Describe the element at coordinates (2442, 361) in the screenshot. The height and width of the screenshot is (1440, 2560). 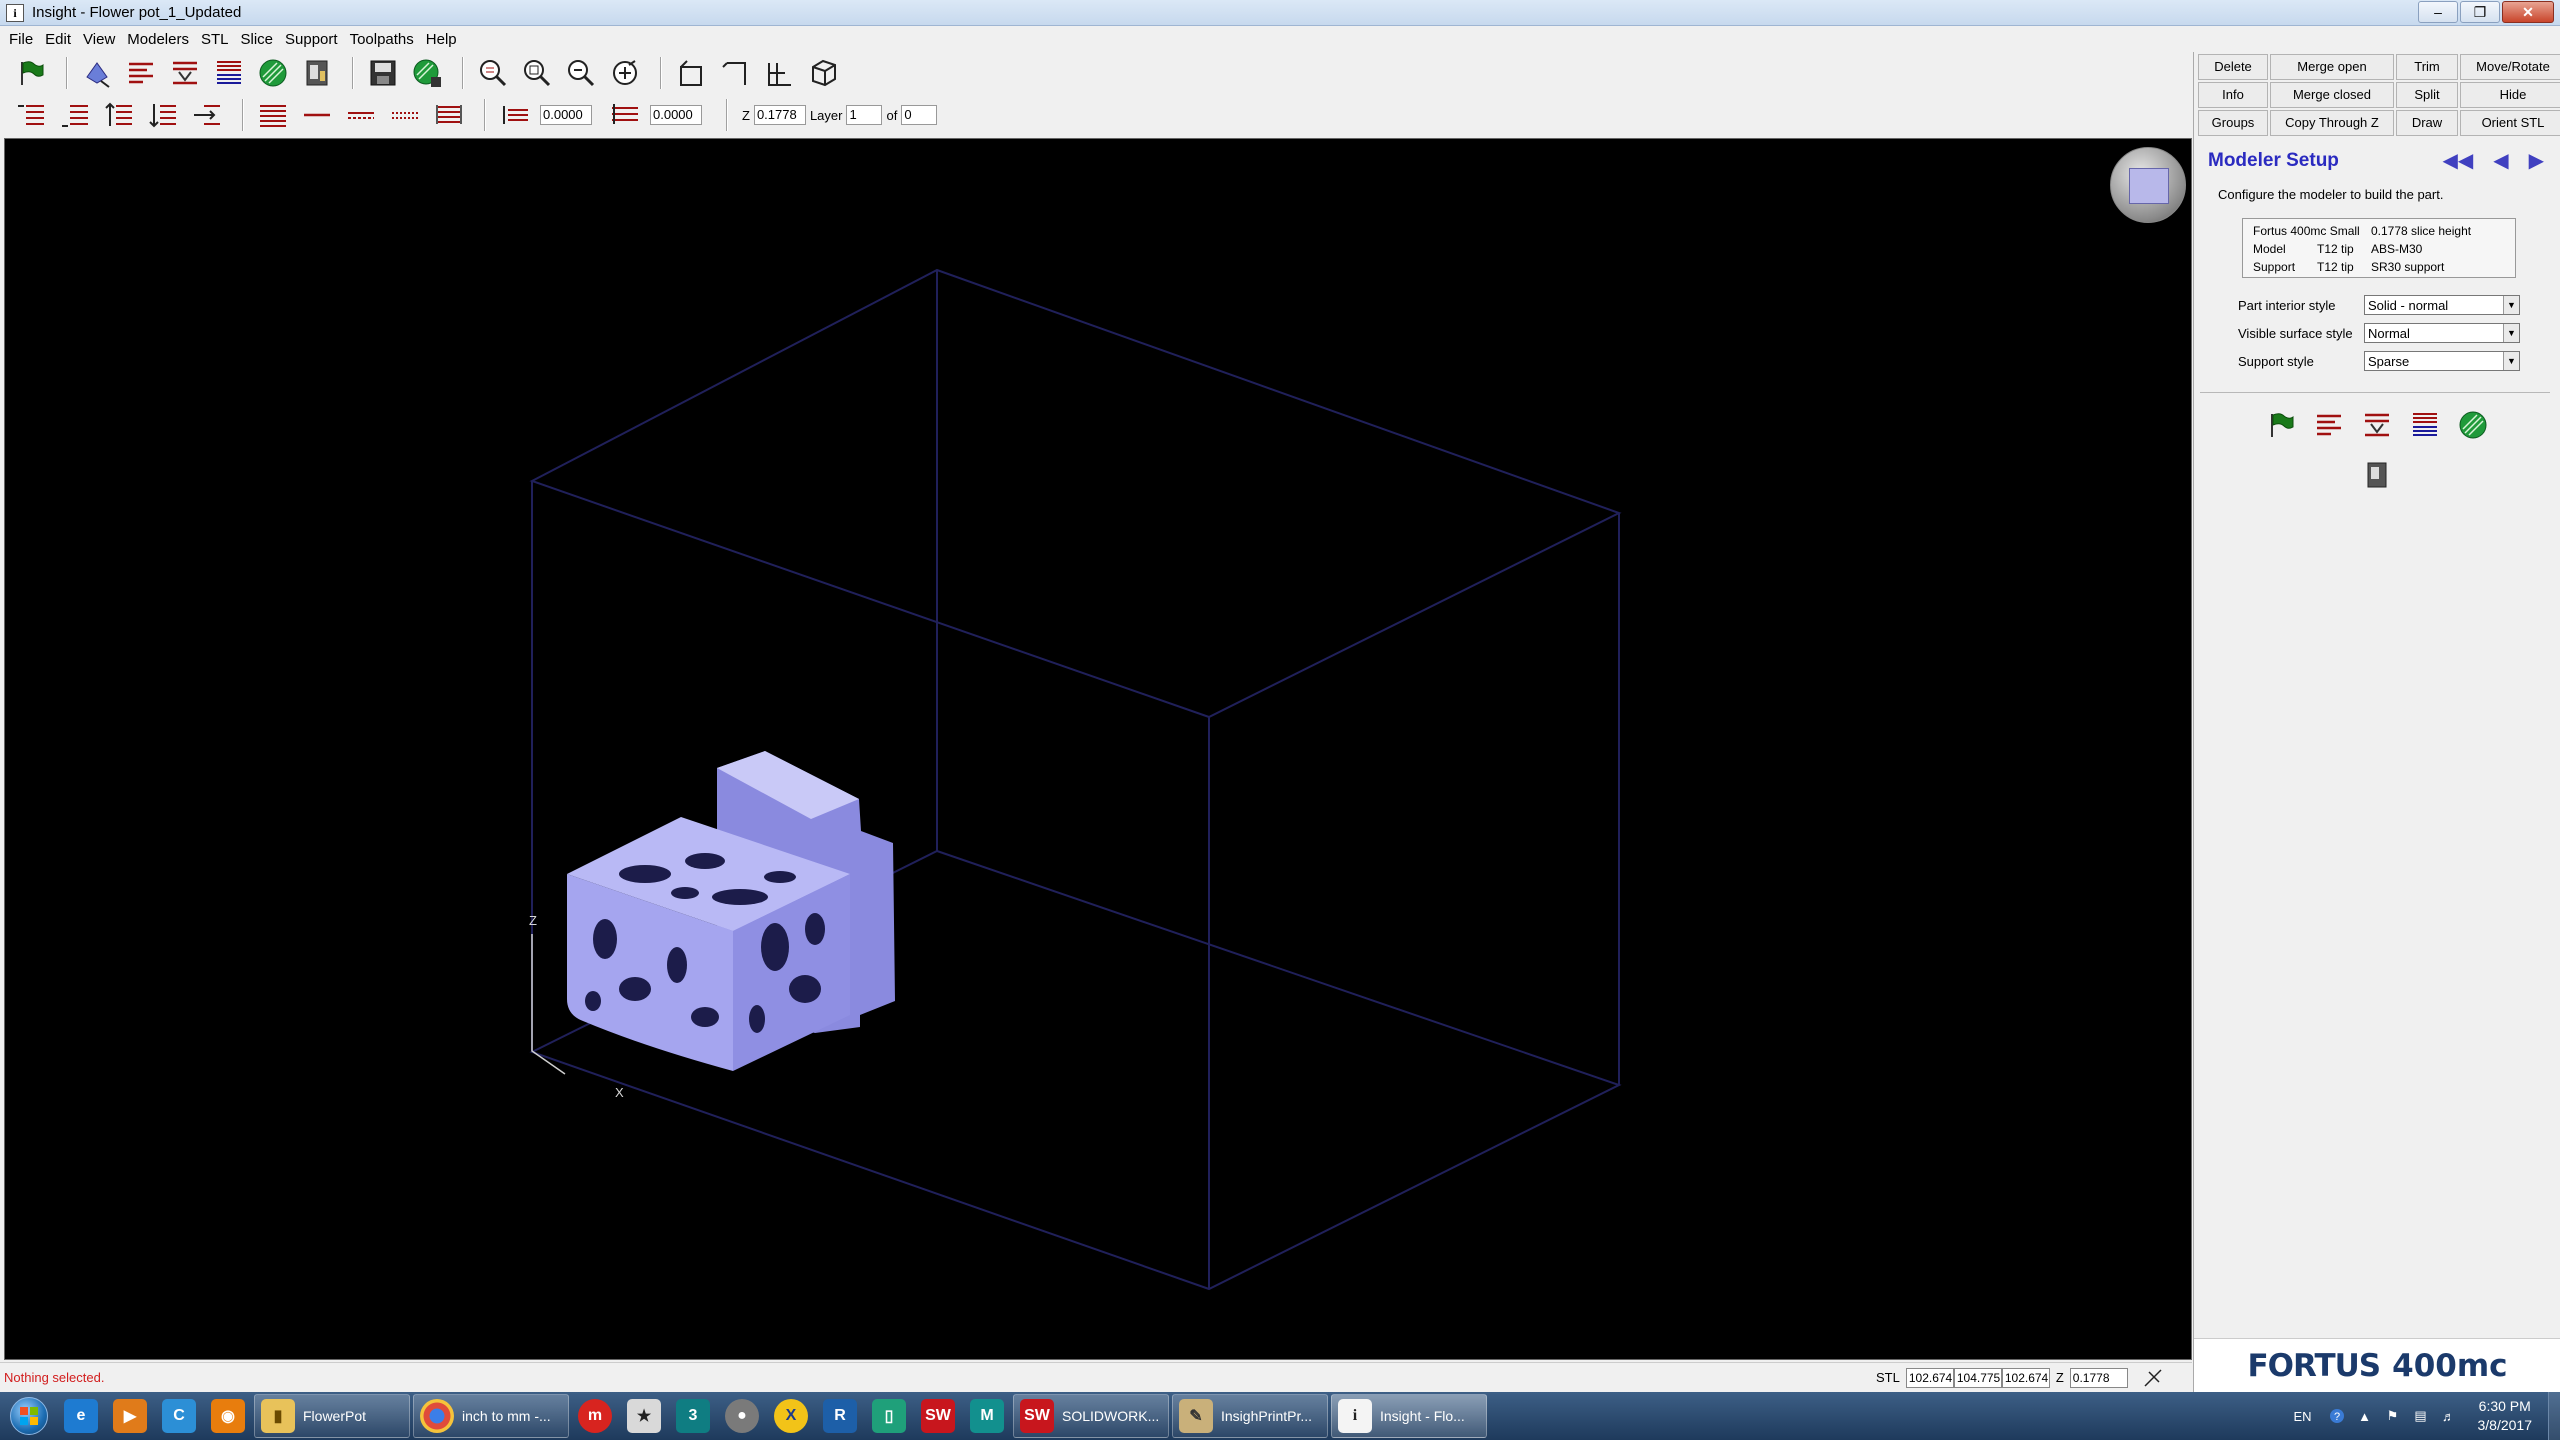
I see `support-style-select: Sparse ▼` at that location.